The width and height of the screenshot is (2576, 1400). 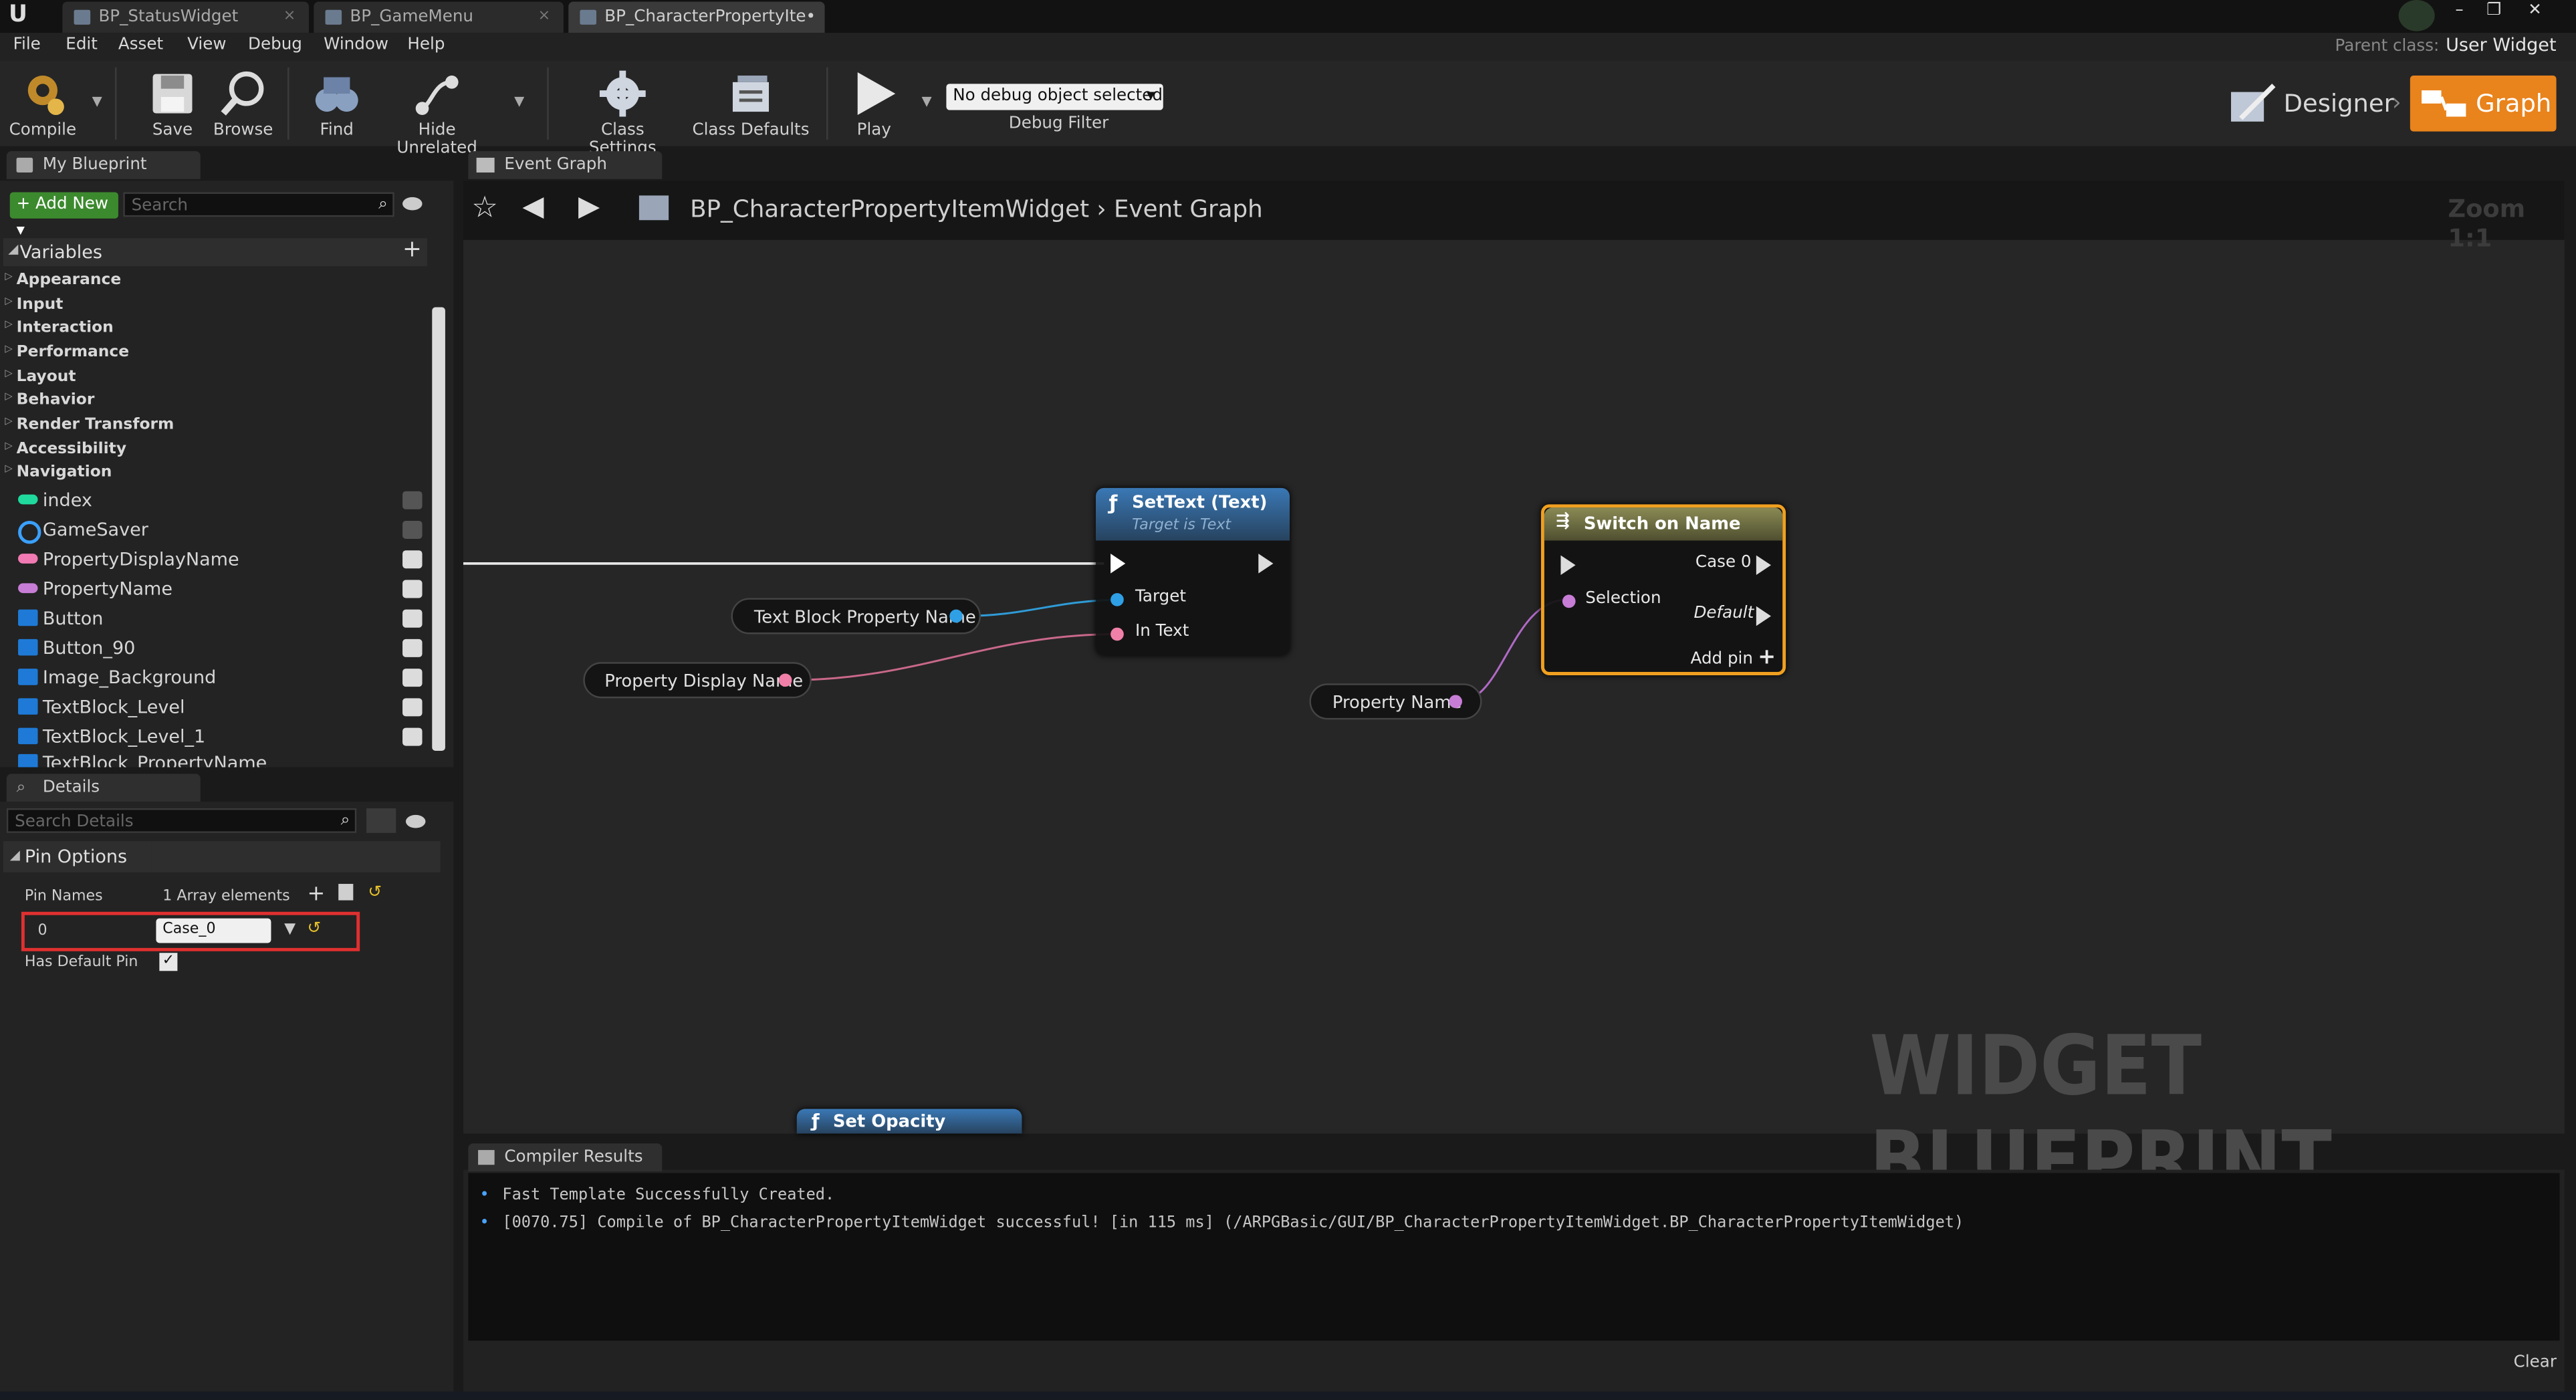 I want to click on case0-pin-label: Case 0, so click(x=1723, y=563).